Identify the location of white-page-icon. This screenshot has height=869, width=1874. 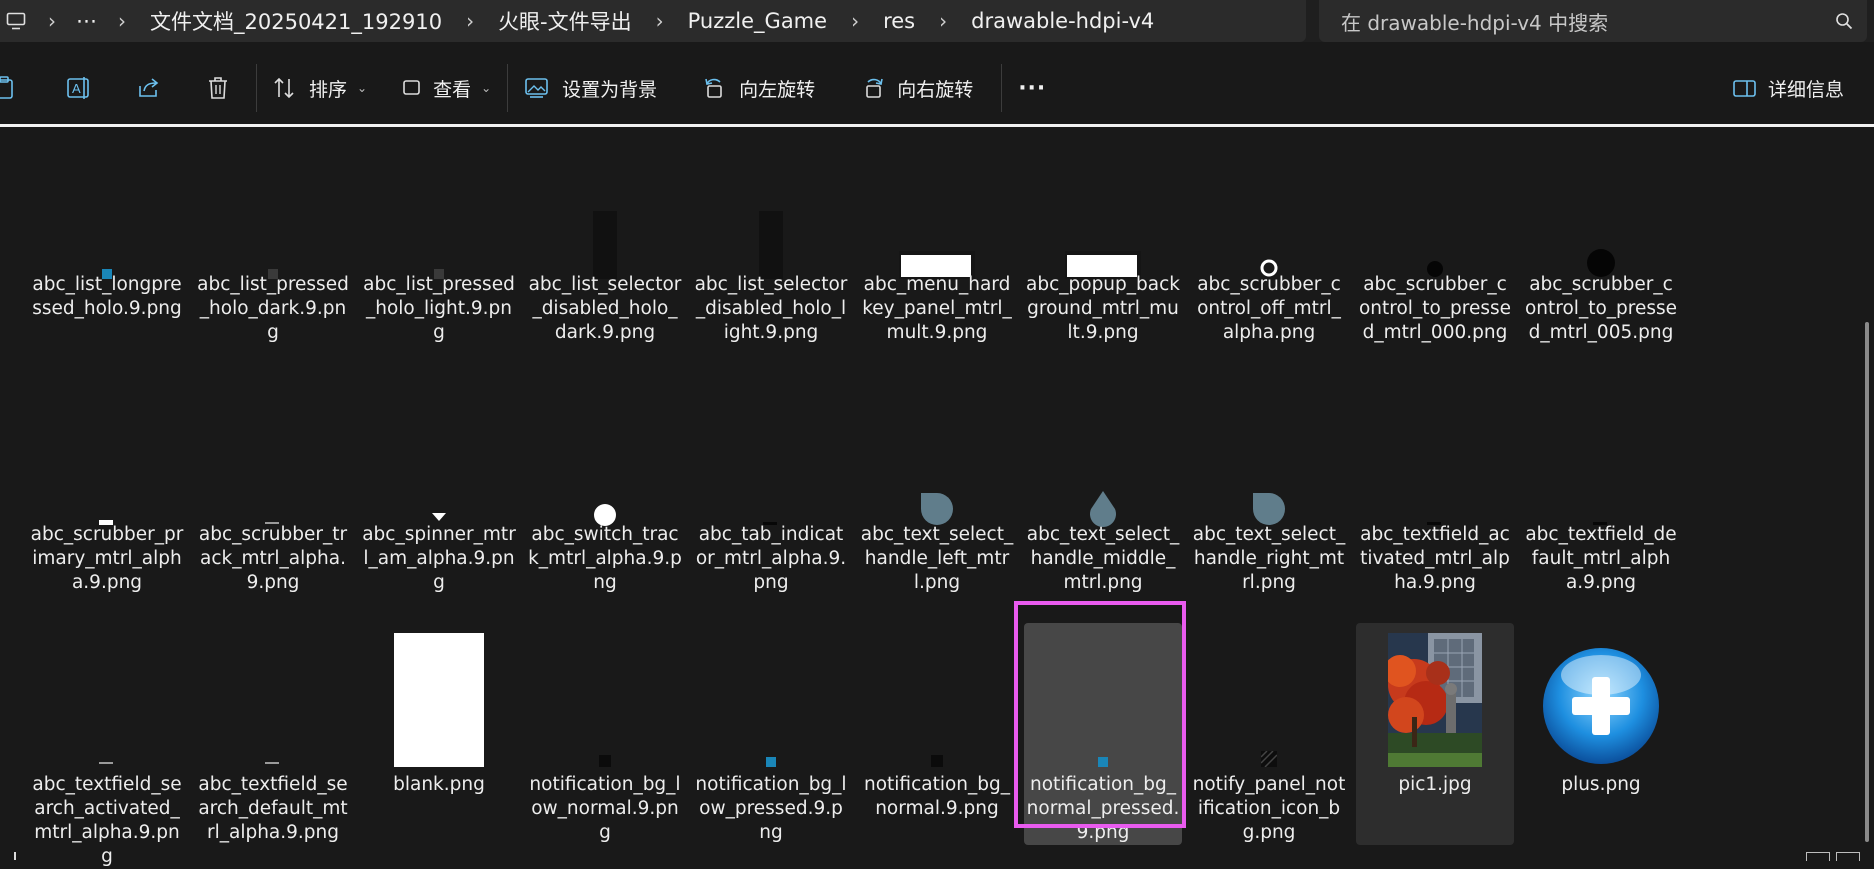
(439, 697).